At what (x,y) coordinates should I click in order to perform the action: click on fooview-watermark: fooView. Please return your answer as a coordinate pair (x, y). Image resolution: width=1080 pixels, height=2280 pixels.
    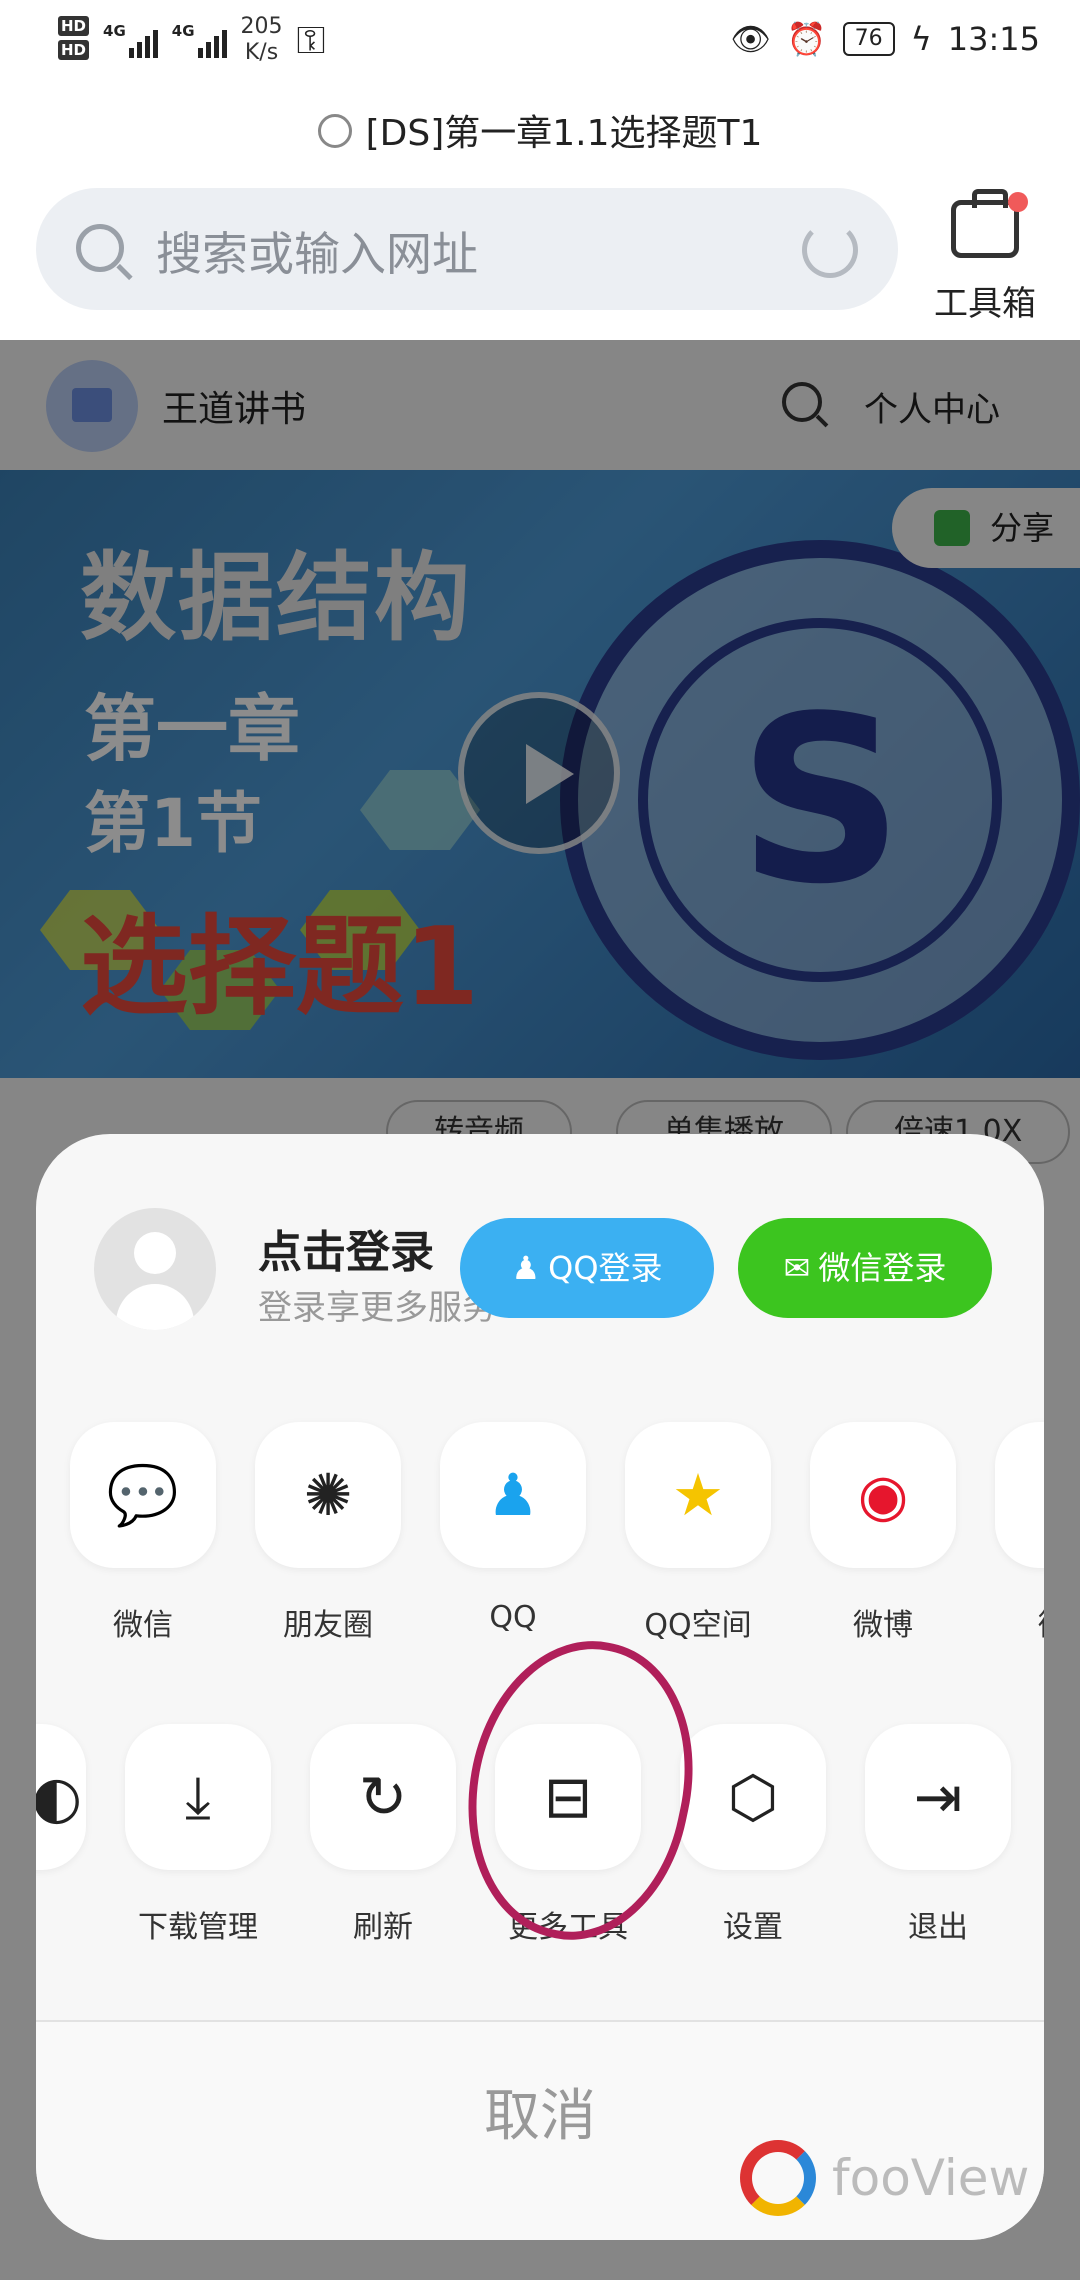
    Looking at the image, I should click on (884, 2178).